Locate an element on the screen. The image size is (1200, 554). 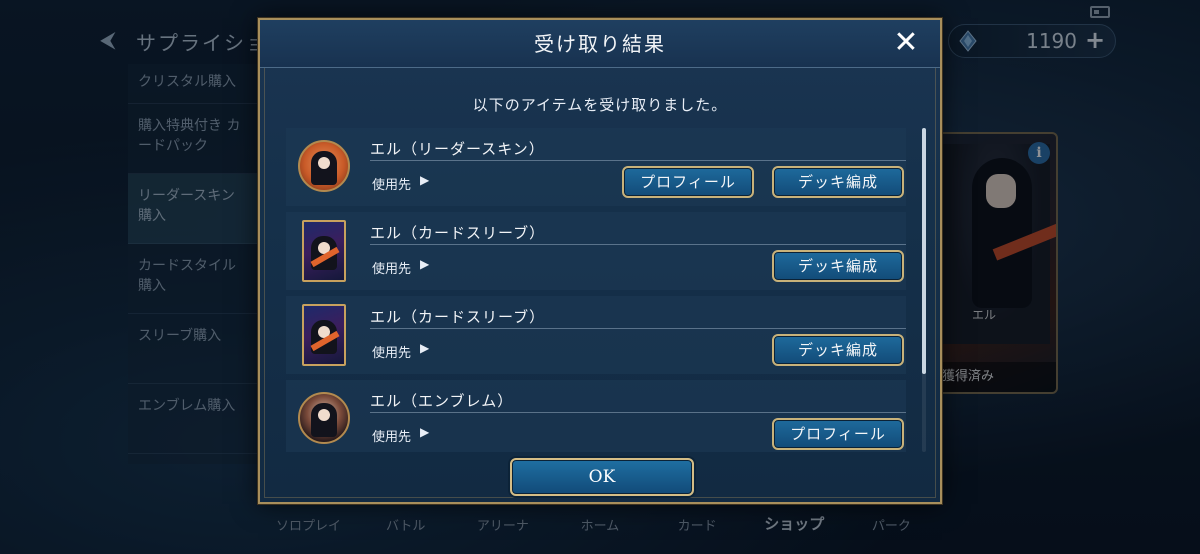
dialog-title: 受け取り結果 is located at coordinates (600, 44).